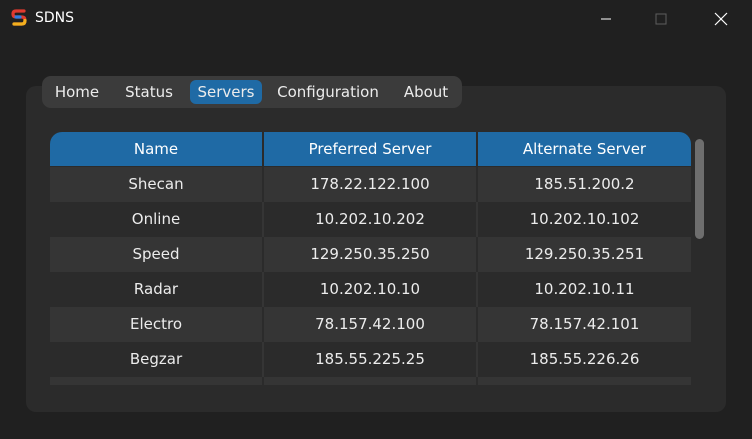 The image size is (752, 439). I want to click on server-name-cell: Begzar, so click(156, 359).